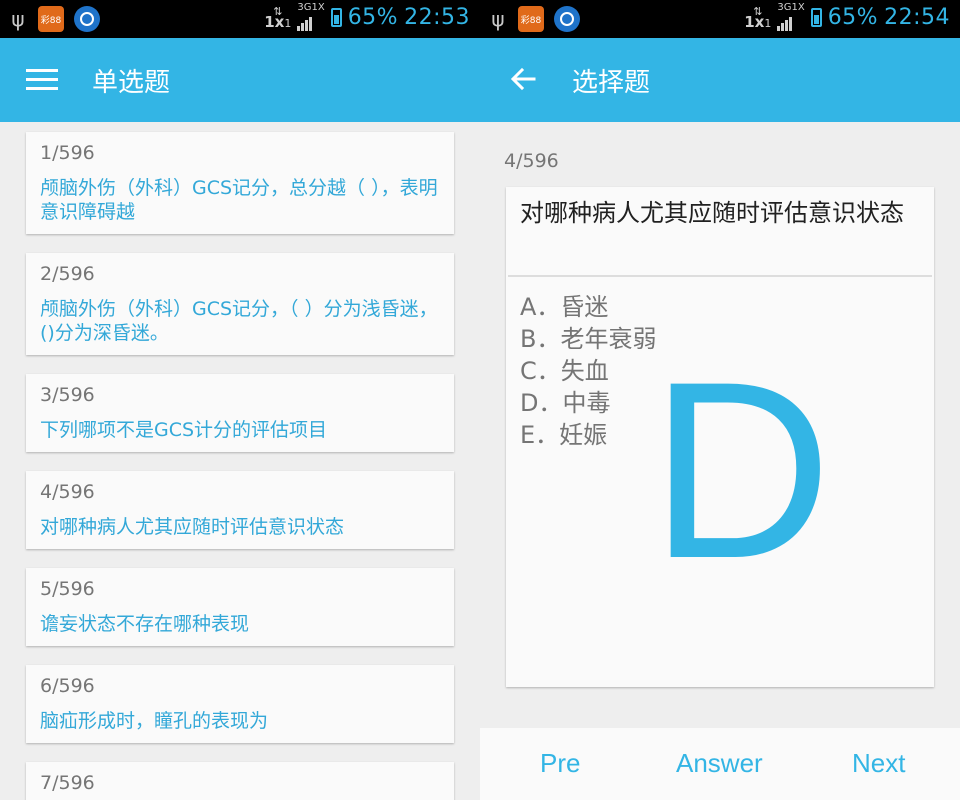  I want to click on list-item: 2/596 颅脑外伤（外科）GCS记分，（ ）分为浅昏迷，()分为深昏迷。, so click(240, 304).